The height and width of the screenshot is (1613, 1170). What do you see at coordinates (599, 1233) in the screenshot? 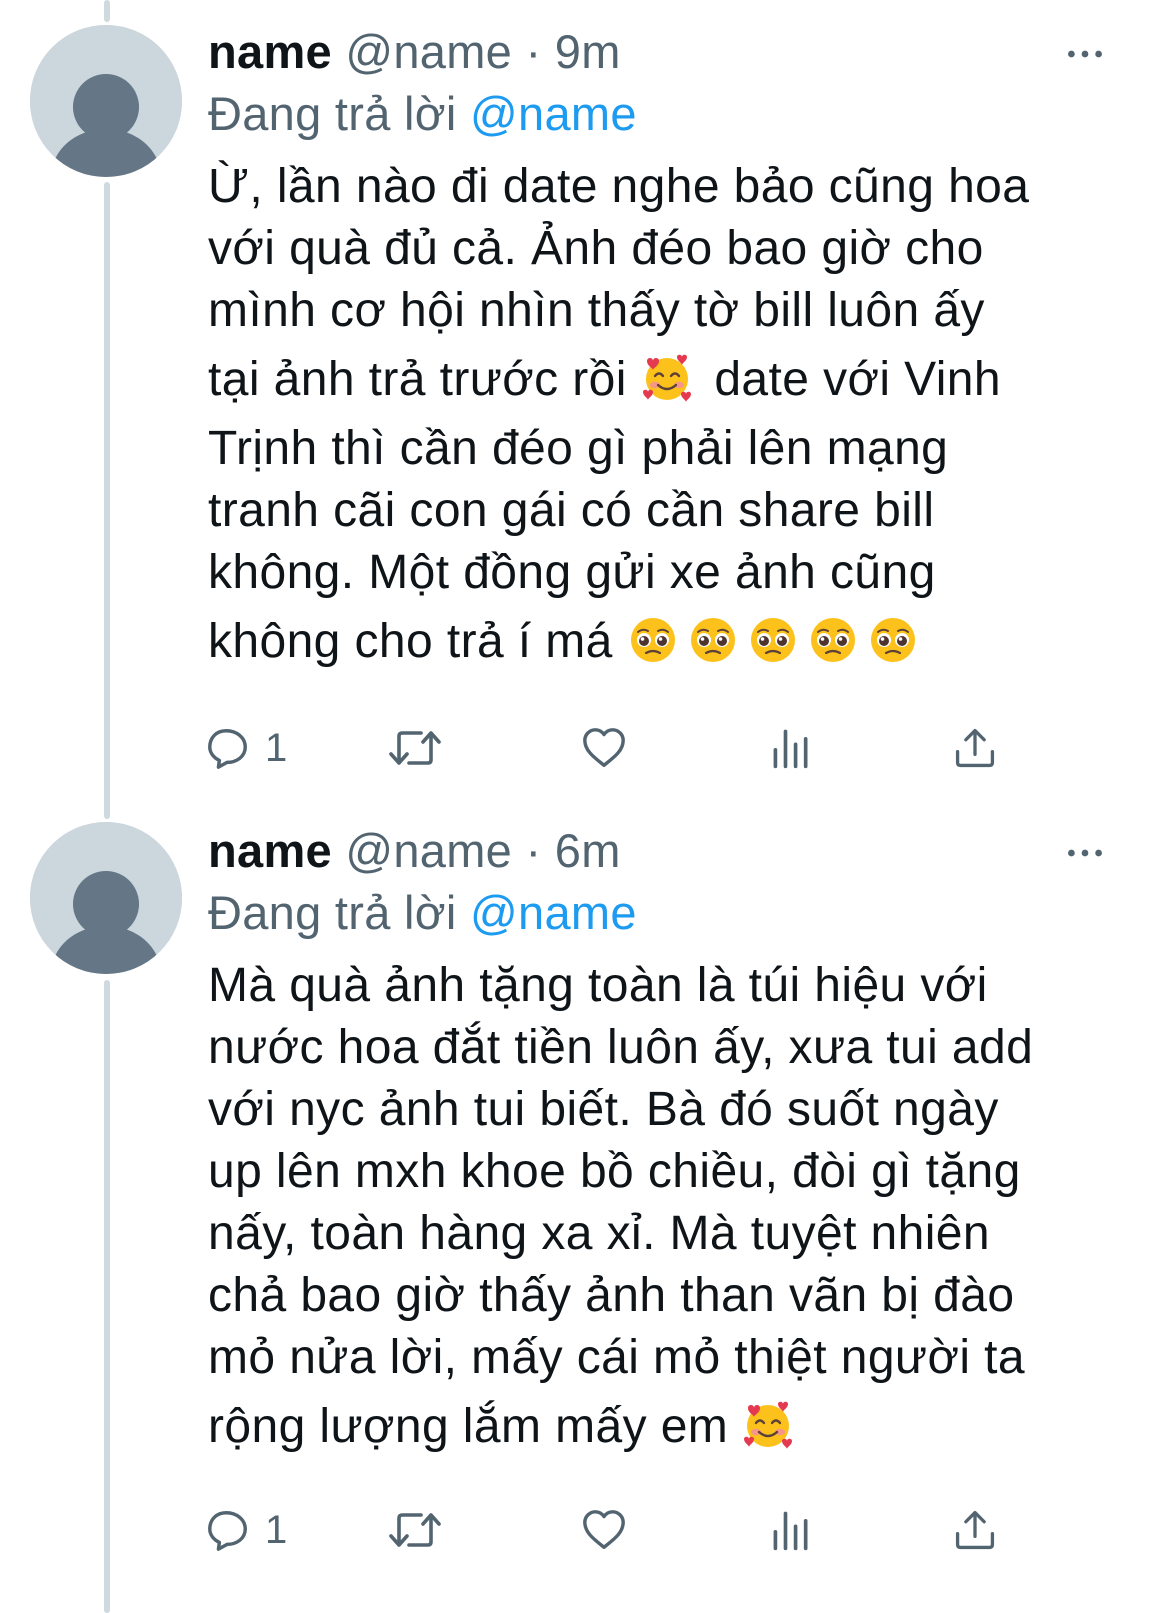
I see `tweet-text-line: nấy, toàn hàng xa xỉ. Mà tuyệt nhiên` at bounding box center [599, 1233].